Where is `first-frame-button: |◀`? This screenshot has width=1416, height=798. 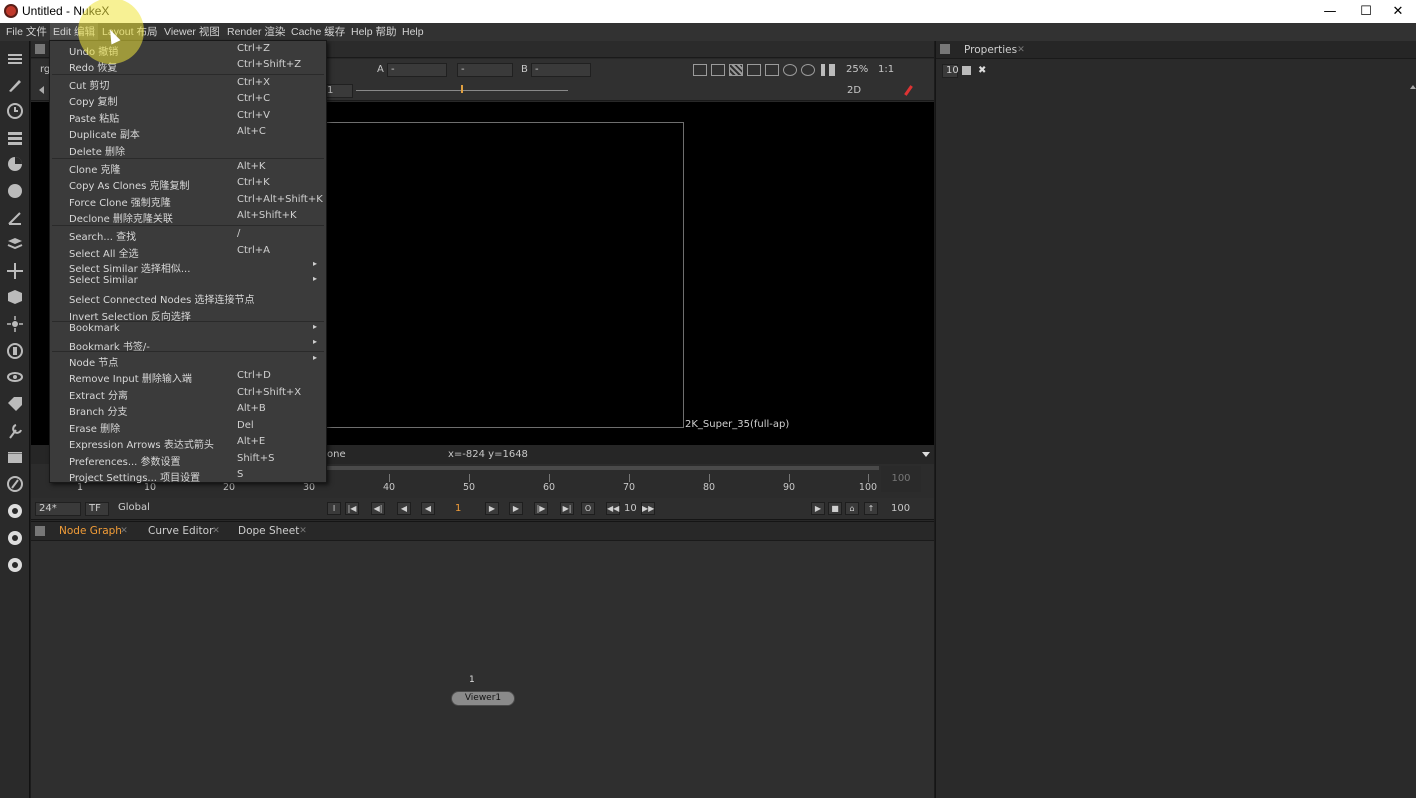
first-frame-button: |◀ is located at coordinates (352, 508).